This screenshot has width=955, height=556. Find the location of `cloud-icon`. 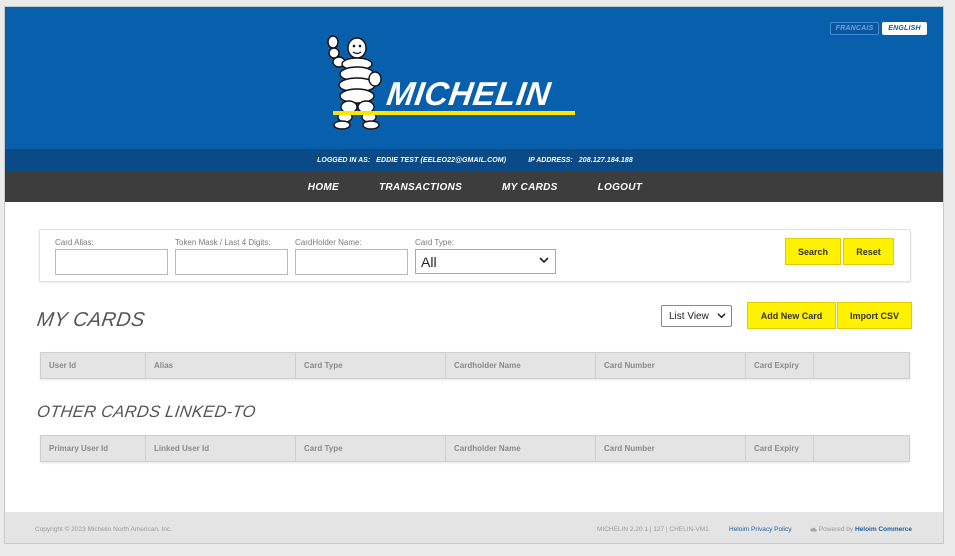

cloud-icon is located at coordinates (813, 529).